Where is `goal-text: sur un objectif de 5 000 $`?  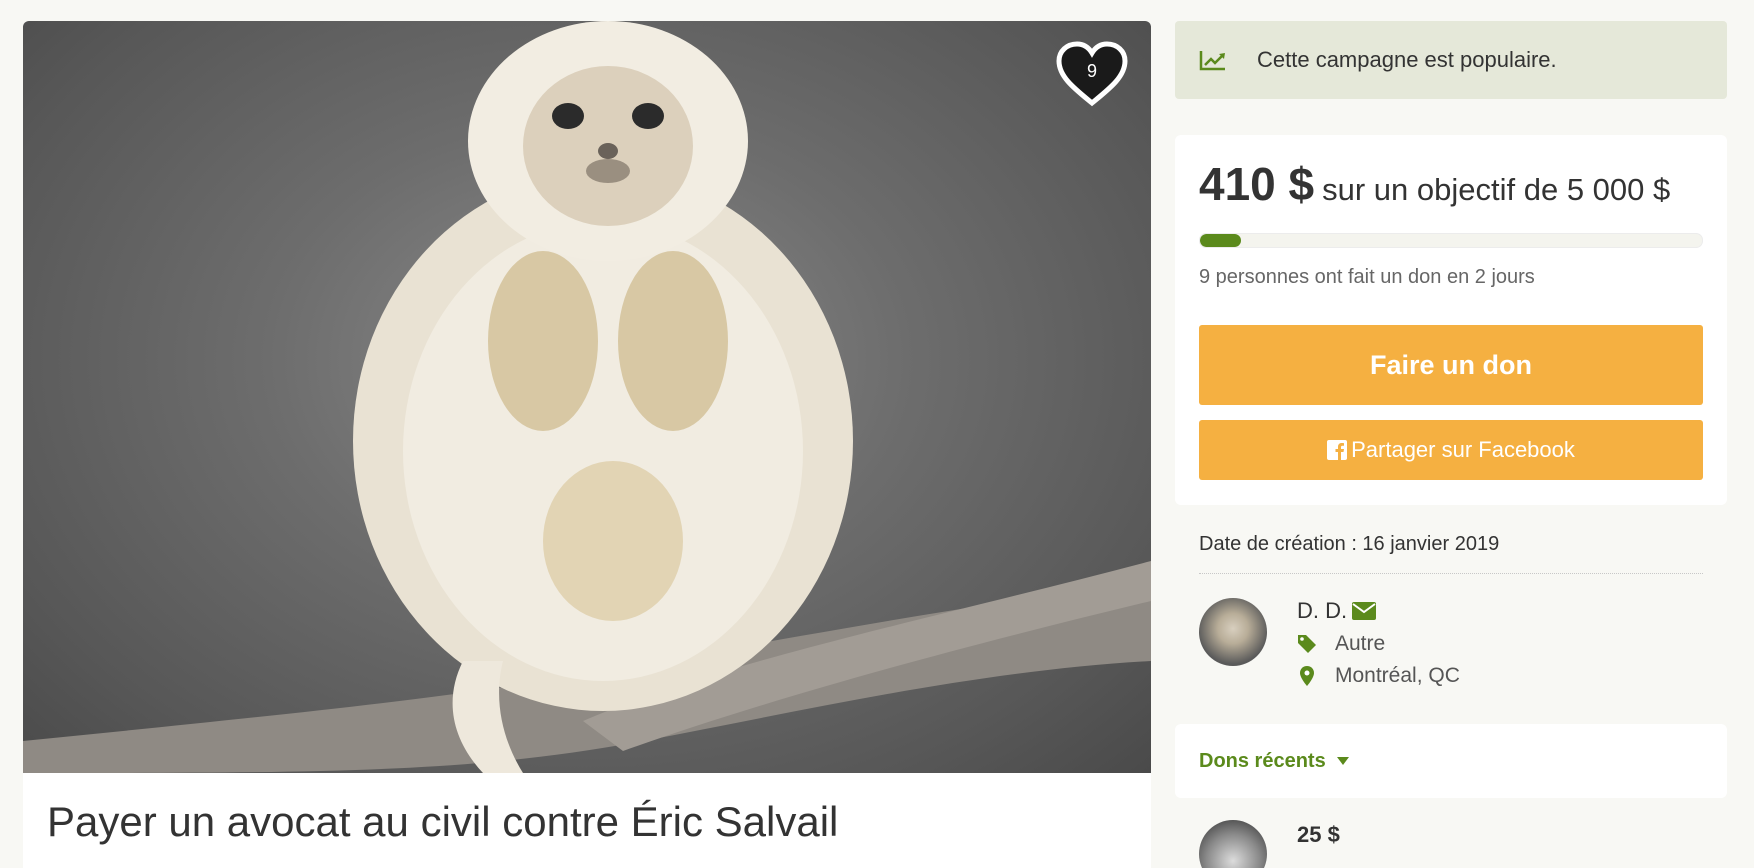
goal-text: sur un objectif de 5 000 $ is located at coordinates (1496, 189).